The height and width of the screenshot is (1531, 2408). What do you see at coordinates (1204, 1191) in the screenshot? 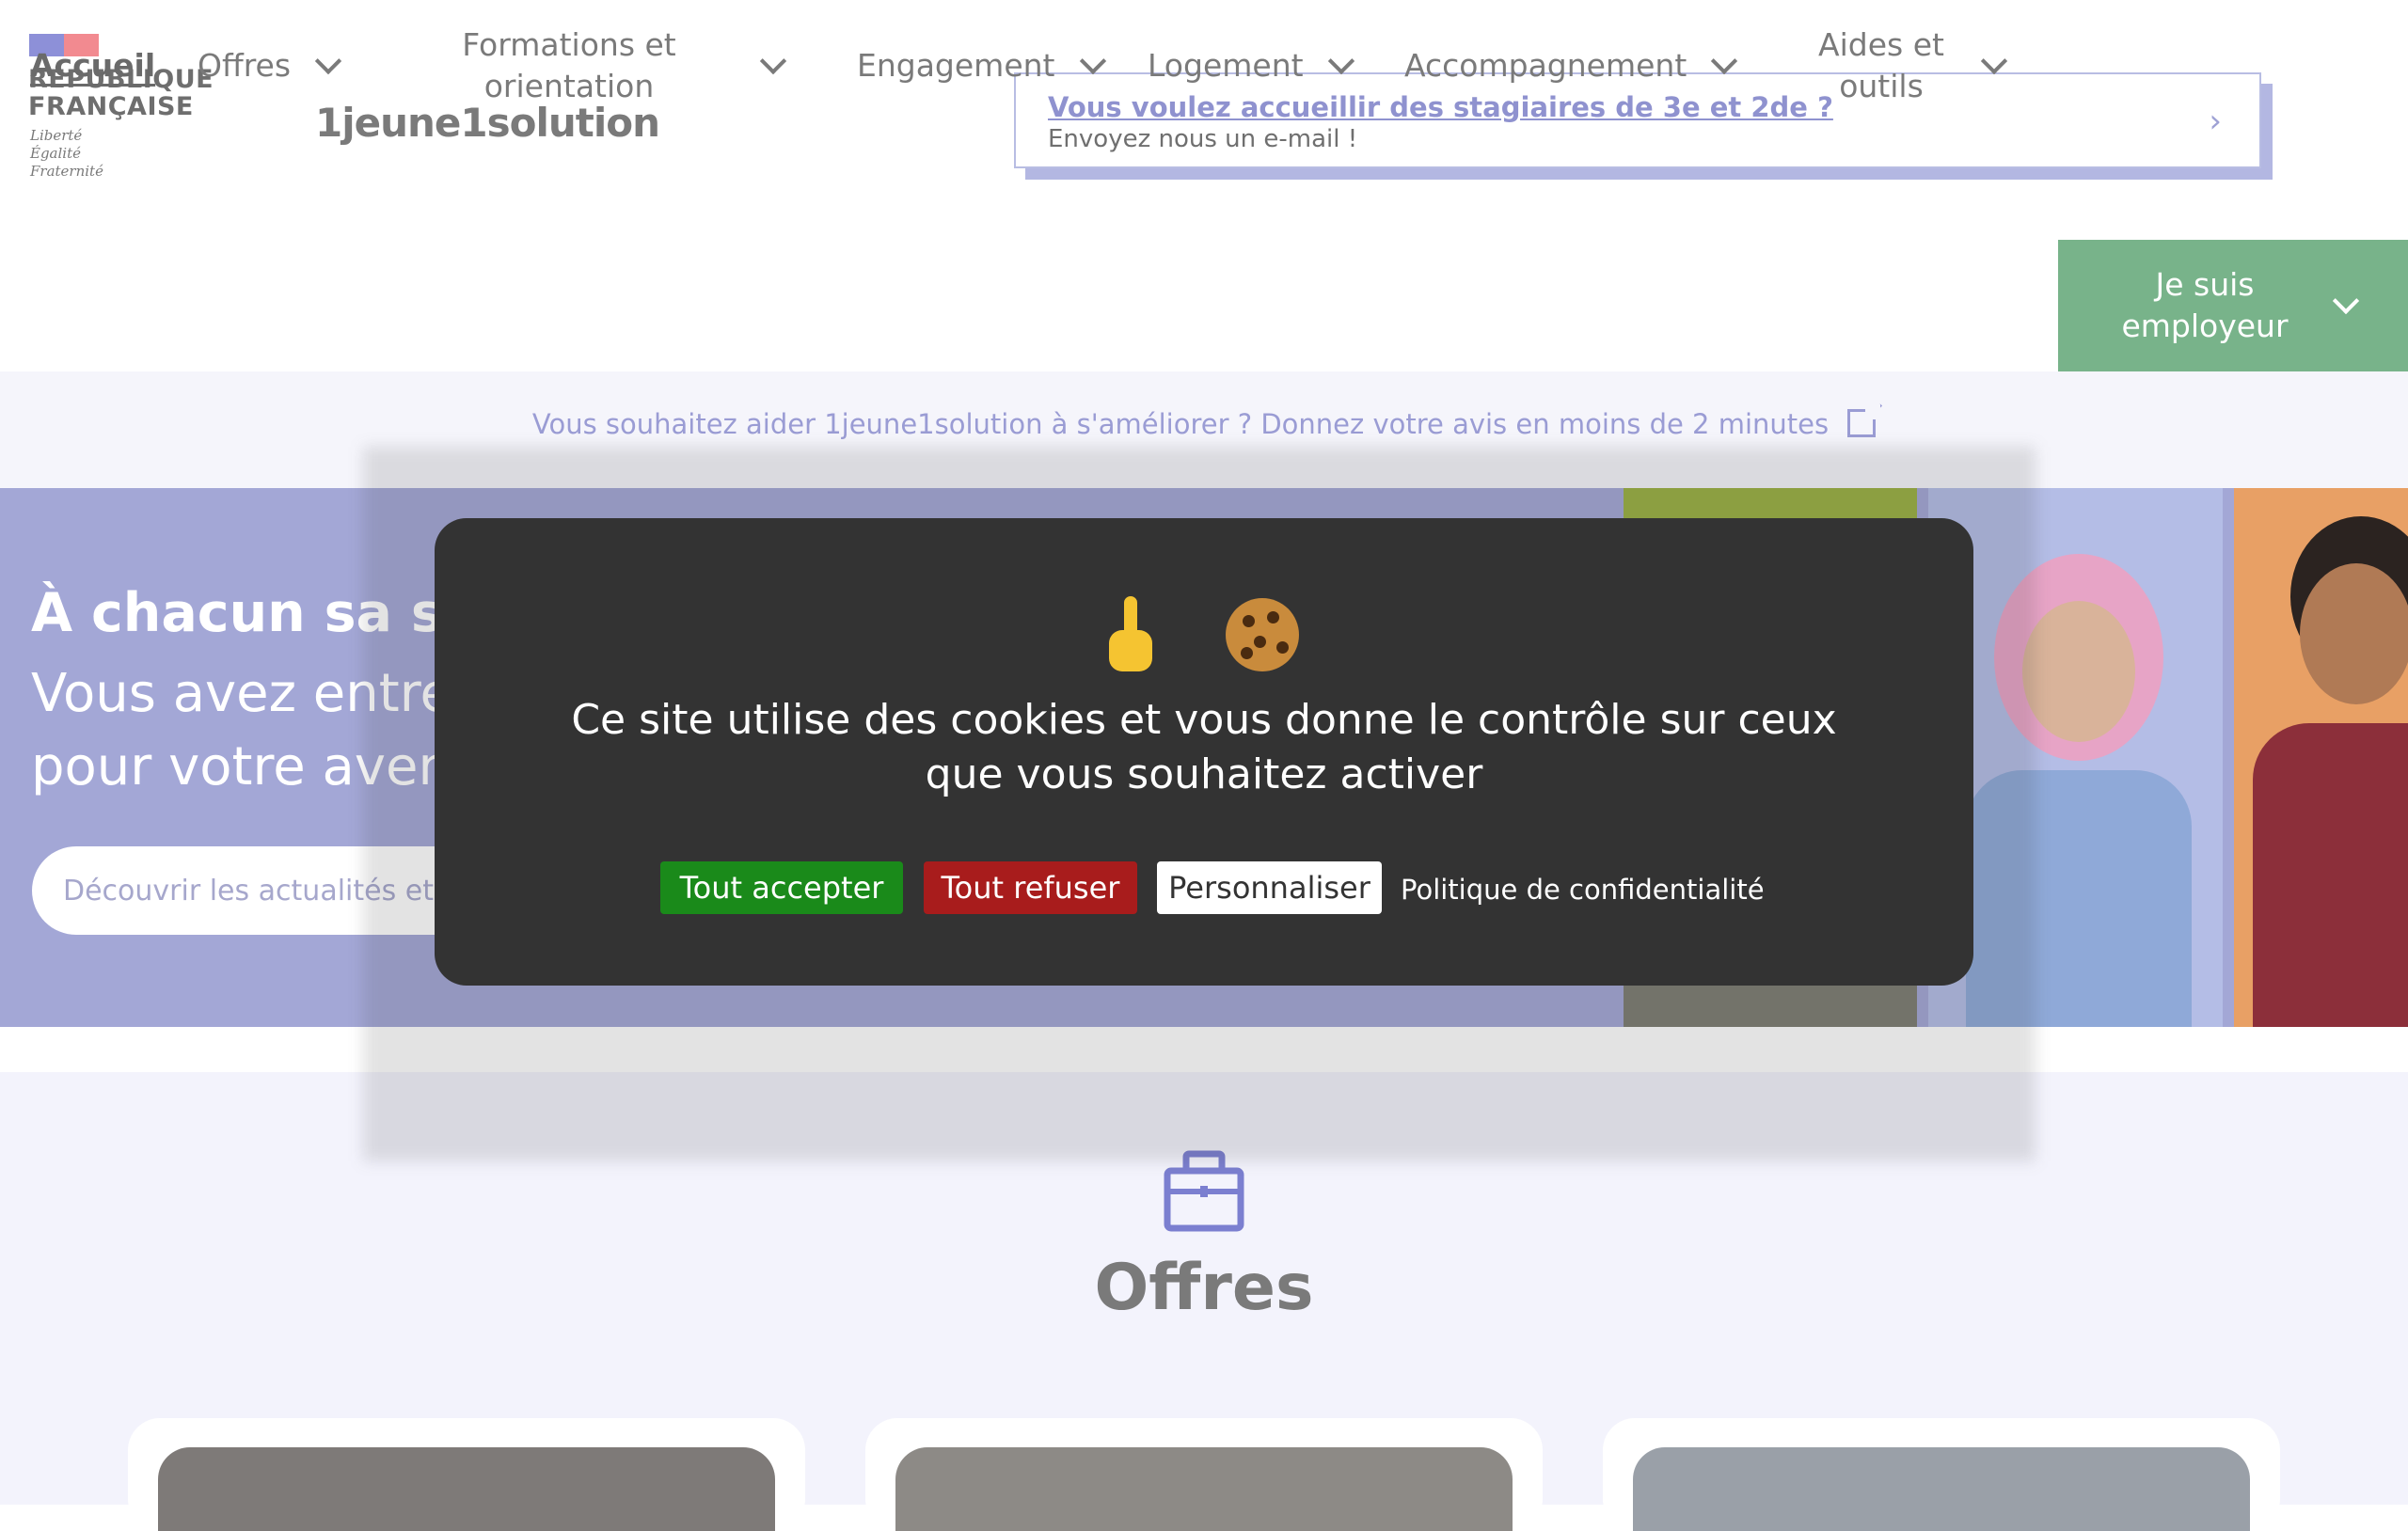
I see `briefcase-icon` at bounding box center [1204, 1191].